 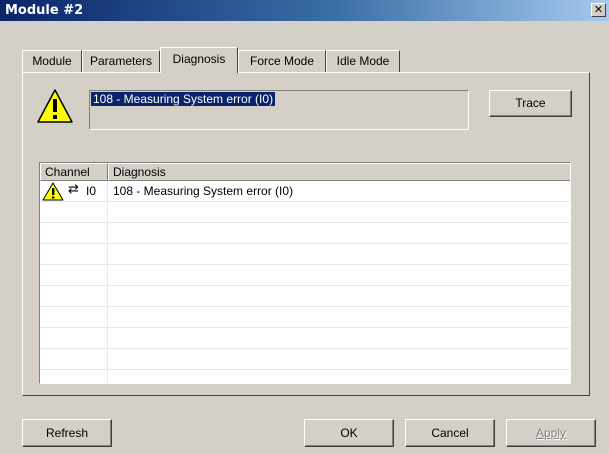 What do you see at coordinates (199, 60) in the screenshot?
I see `tab-diagnosis: Diagnosis` at bounding box center [199, 60].